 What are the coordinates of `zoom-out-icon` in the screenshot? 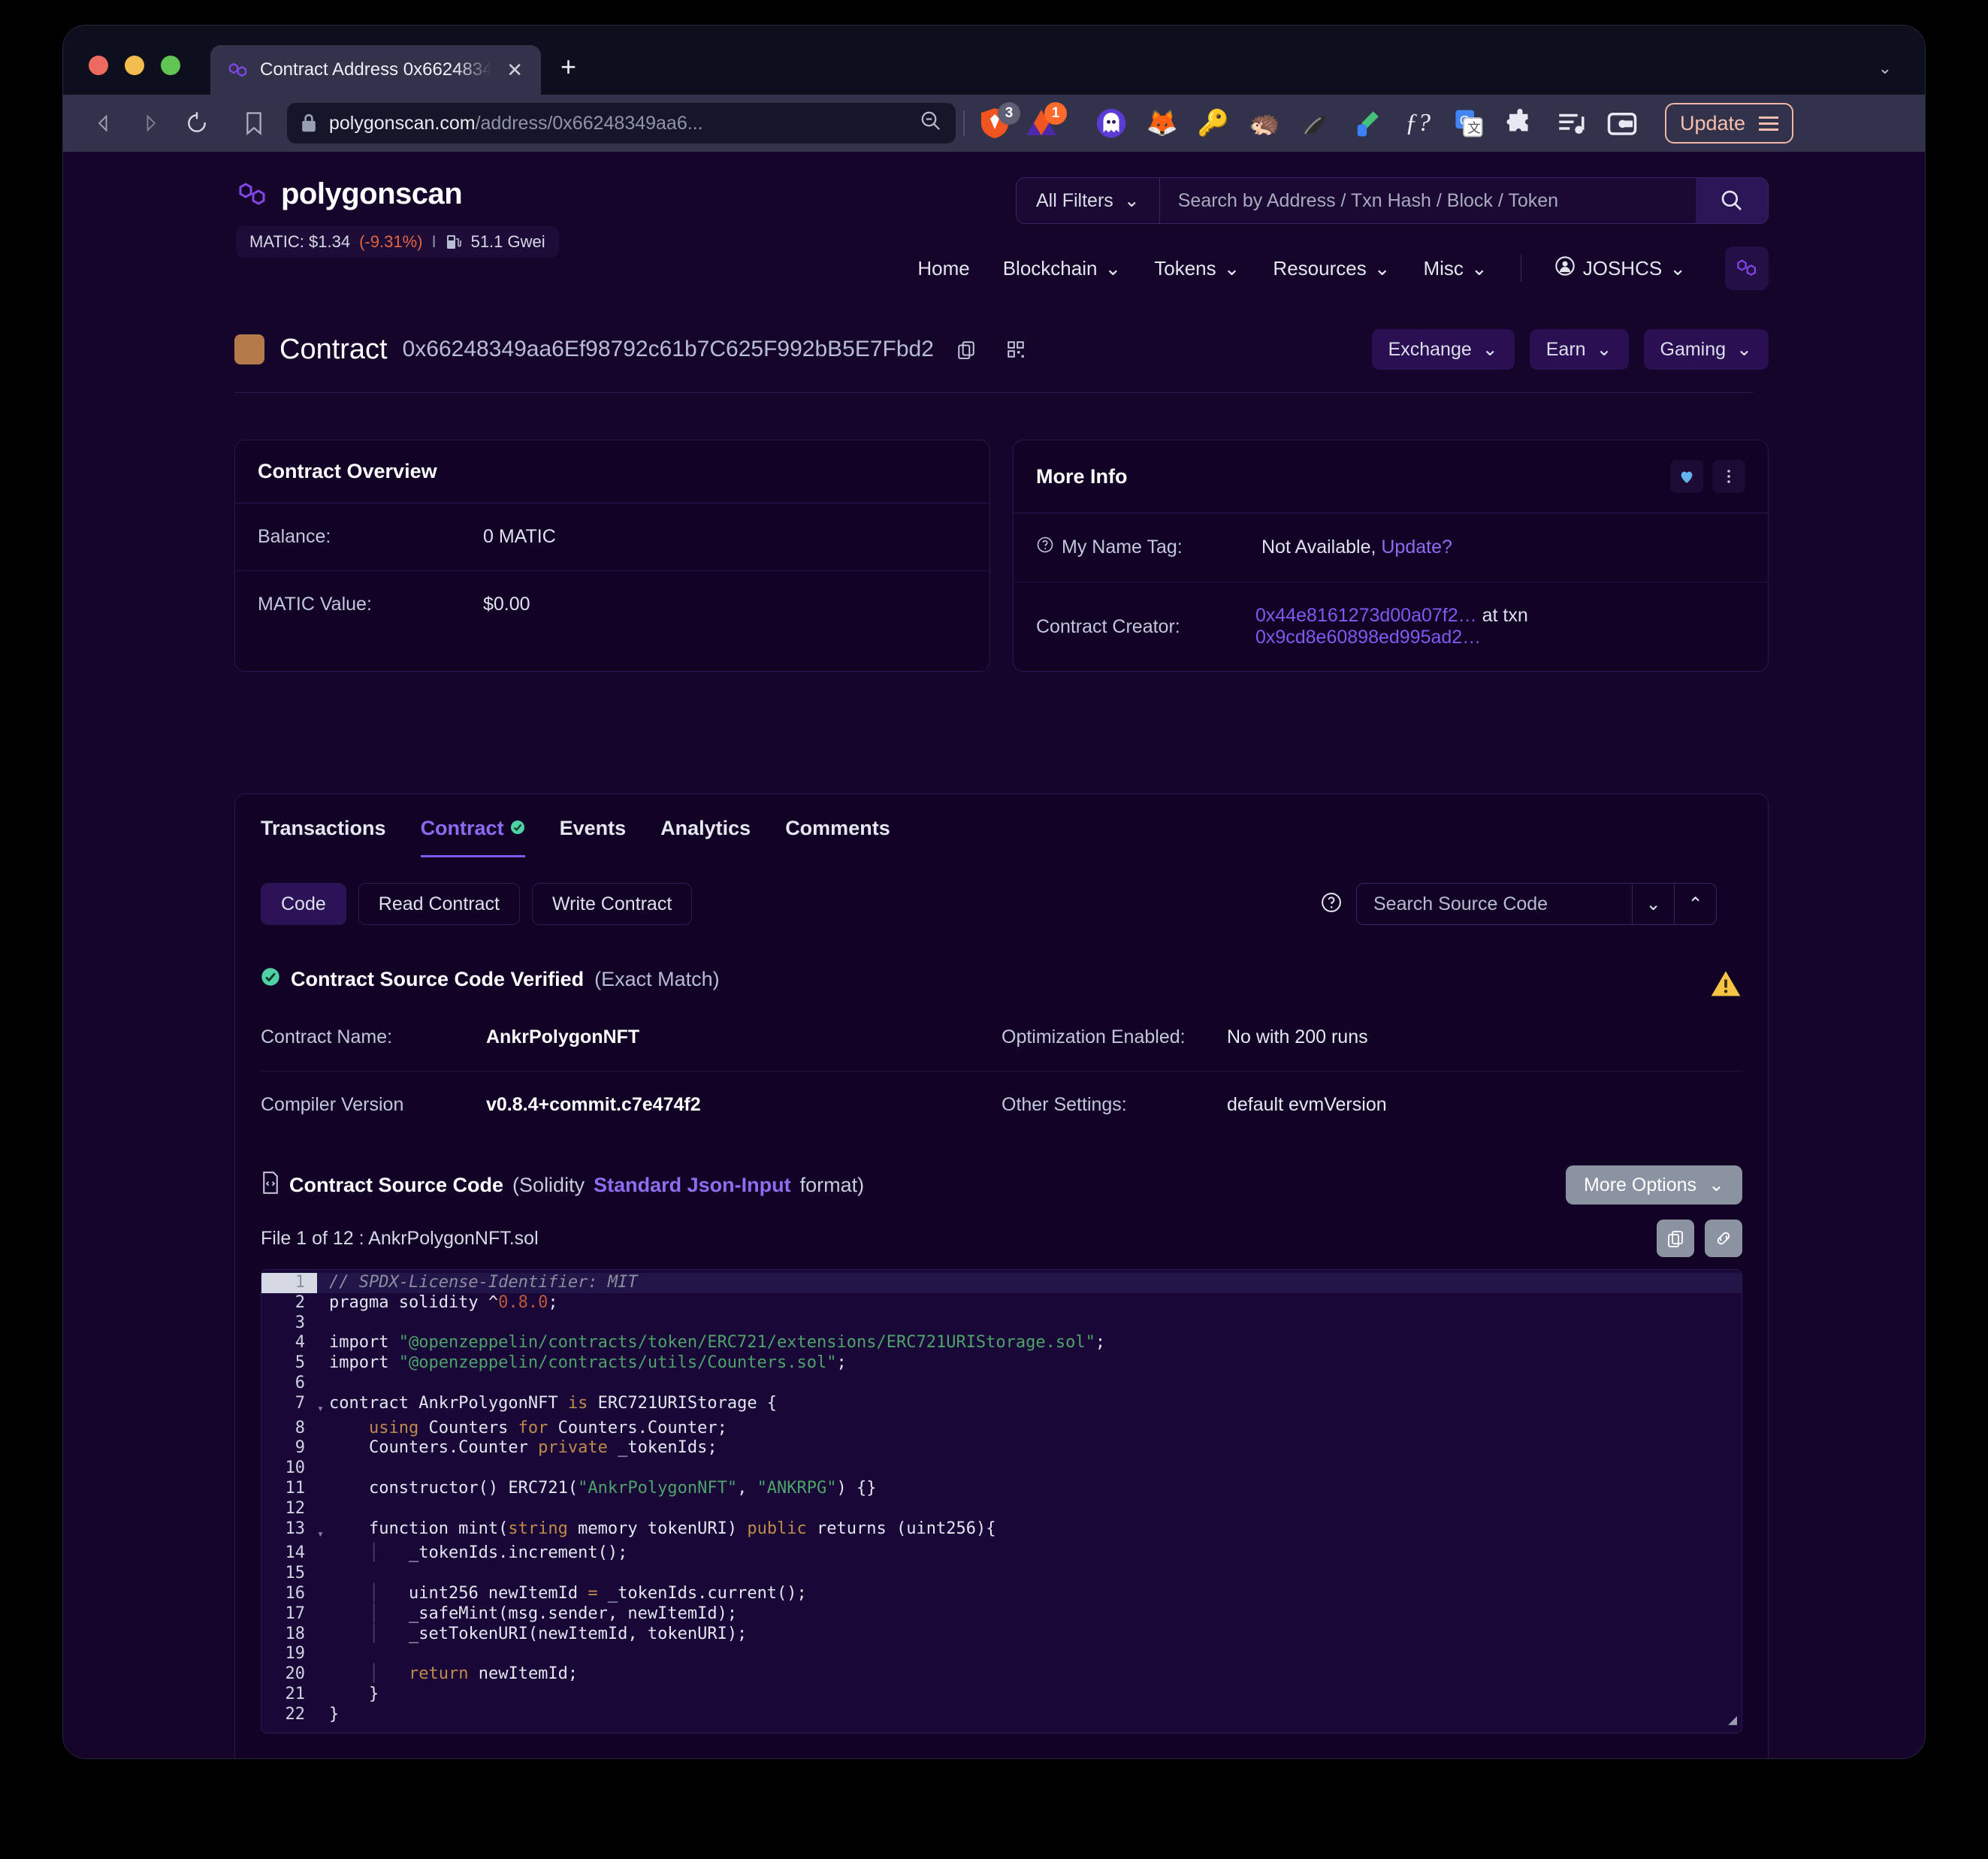 It's located at (931, 124).